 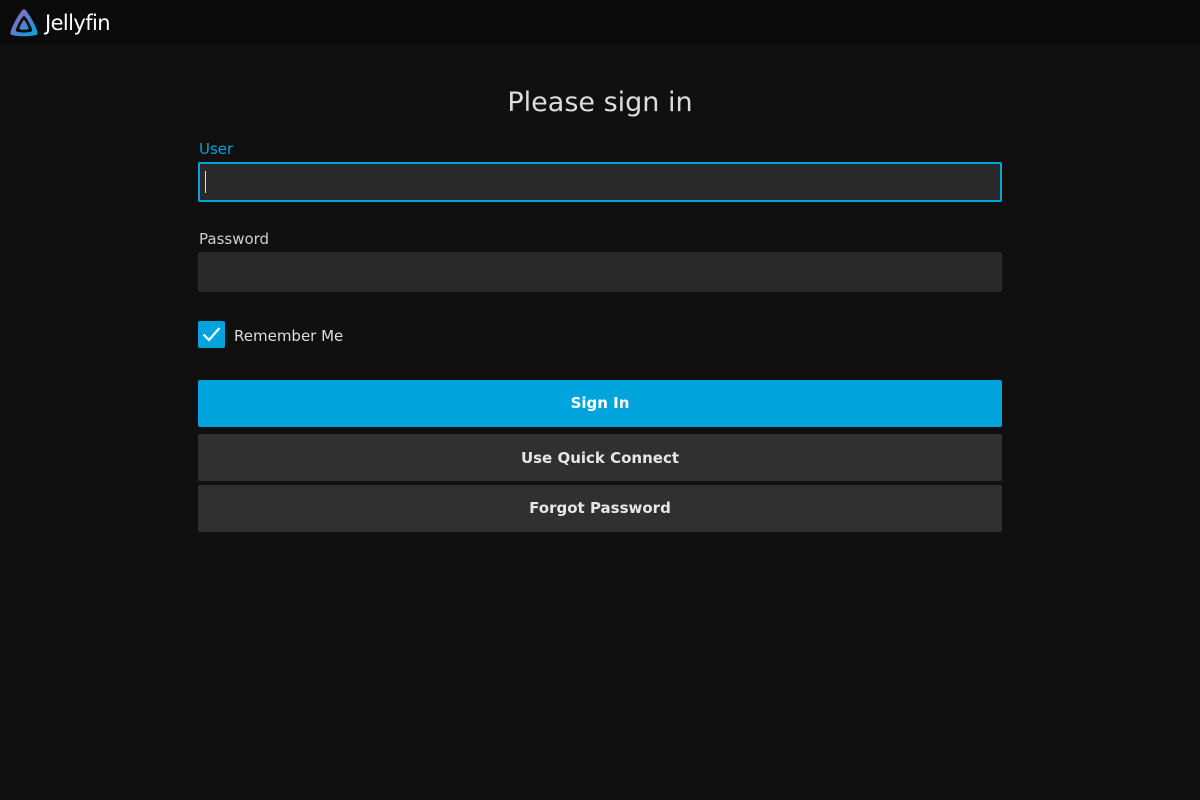 What do you see at coordinates (600, 102) in the screenshot?
I see `page-title: Please sign in` at bounding box center [600, 102].